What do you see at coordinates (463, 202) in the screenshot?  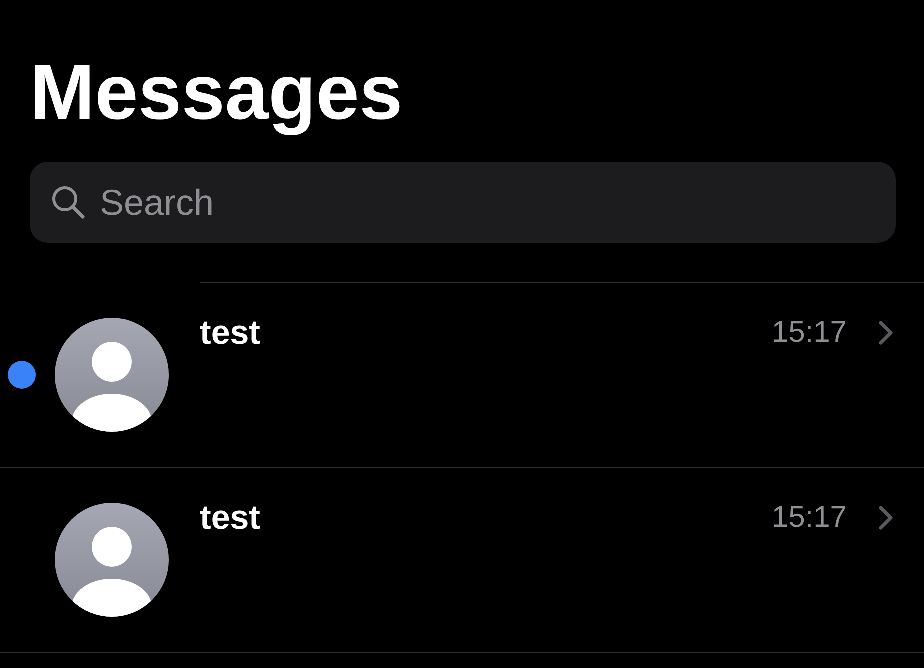 I see `search-field: Search` at bounding box center [463, 202].